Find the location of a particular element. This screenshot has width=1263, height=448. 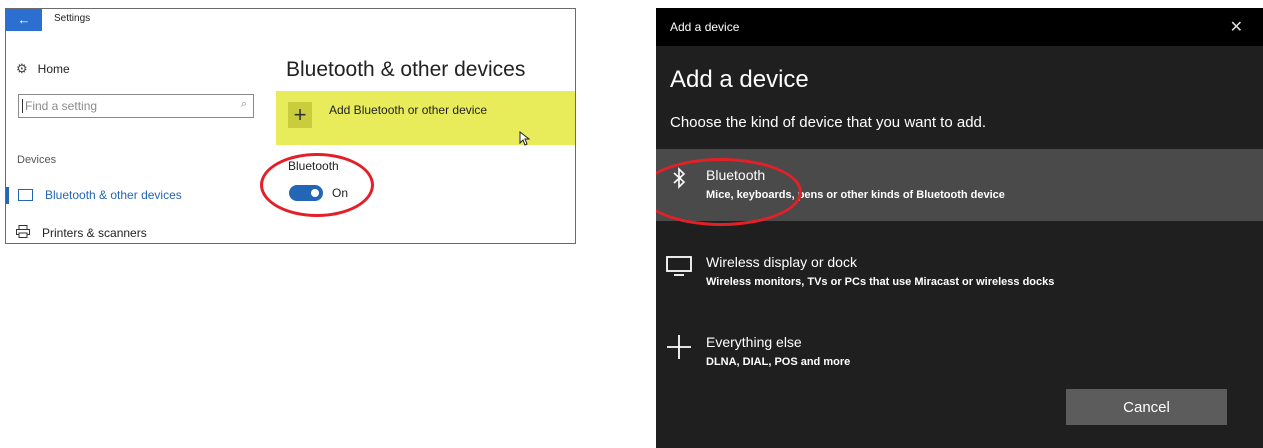

dialog-title: Add a device is located at coordinates (705, 27).